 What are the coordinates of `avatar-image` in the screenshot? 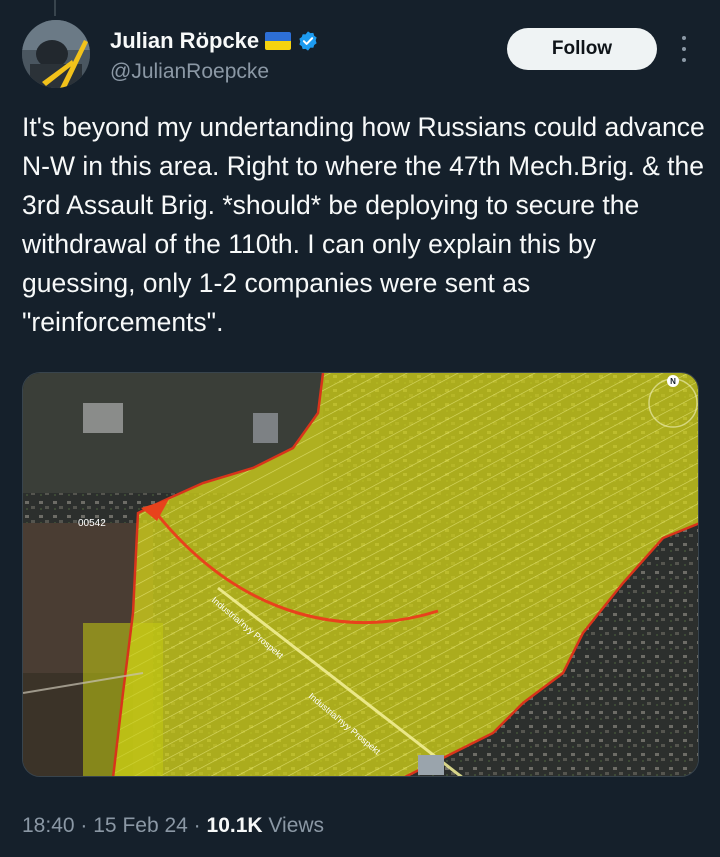 It's located at (56, 54).